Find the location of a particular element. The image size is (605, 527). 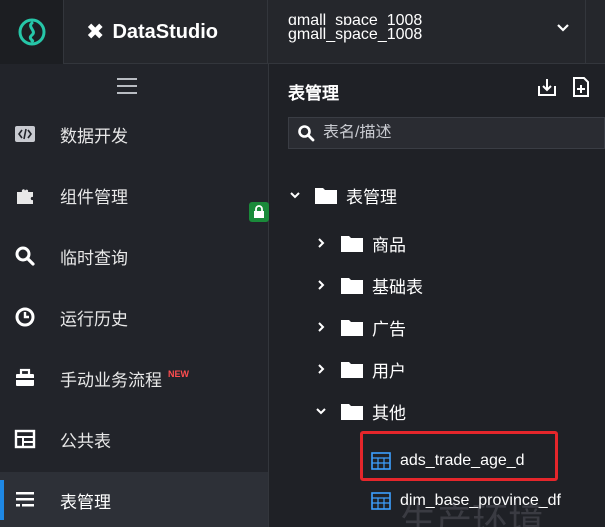

nav-label: 组件管理 is located at coordinates (94, 197).